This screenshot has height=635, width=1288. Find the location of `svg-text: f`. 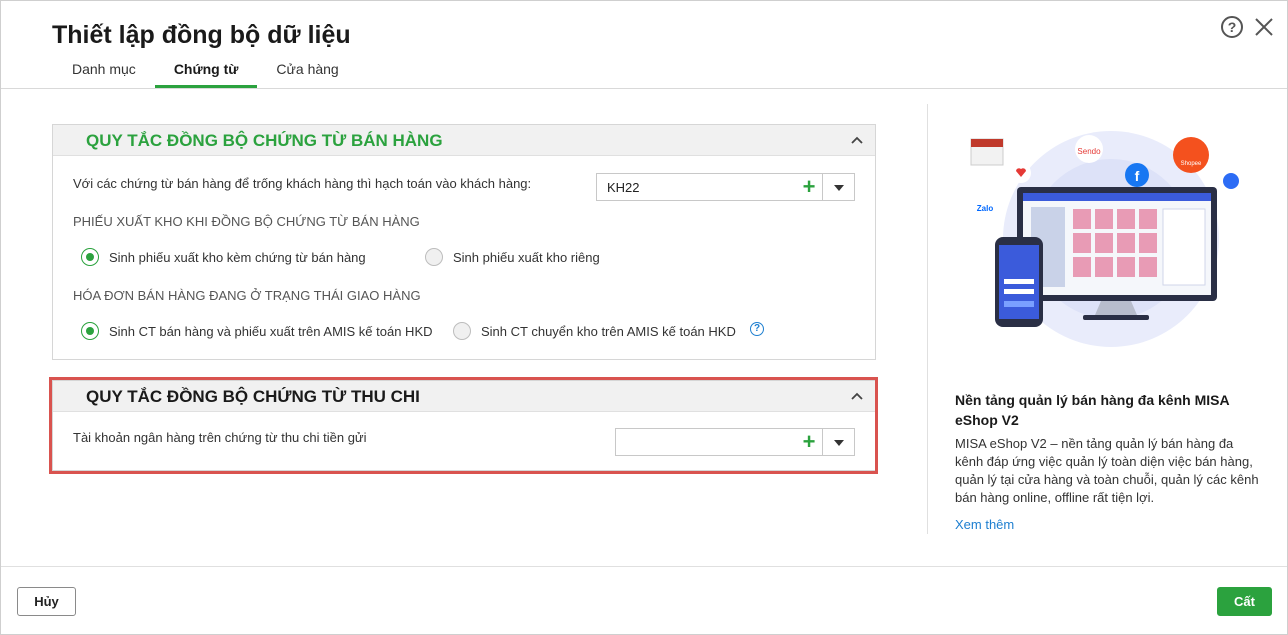

svg-text: f is located at coordinates (1137, 176).